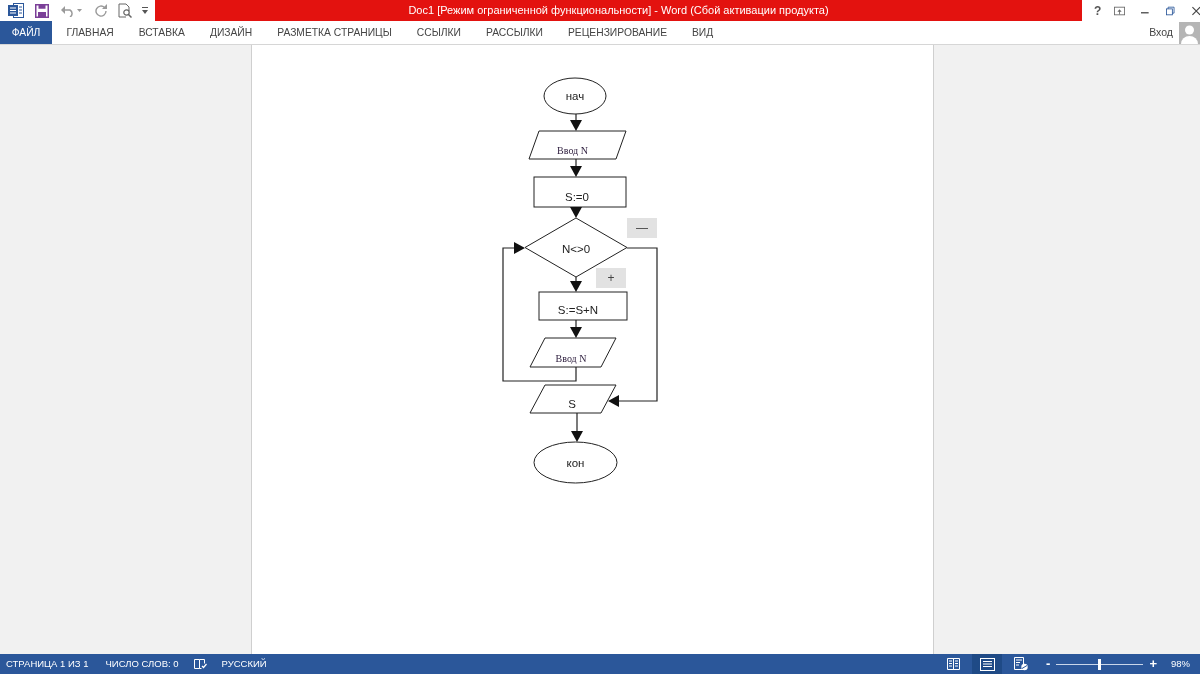 The height and width of the screenshot is (674, 1200). What do you see at coordinates (244, 664) in the screenshot?
I see `language-label: РУССКИЙ` at bounding box center [244, 664].